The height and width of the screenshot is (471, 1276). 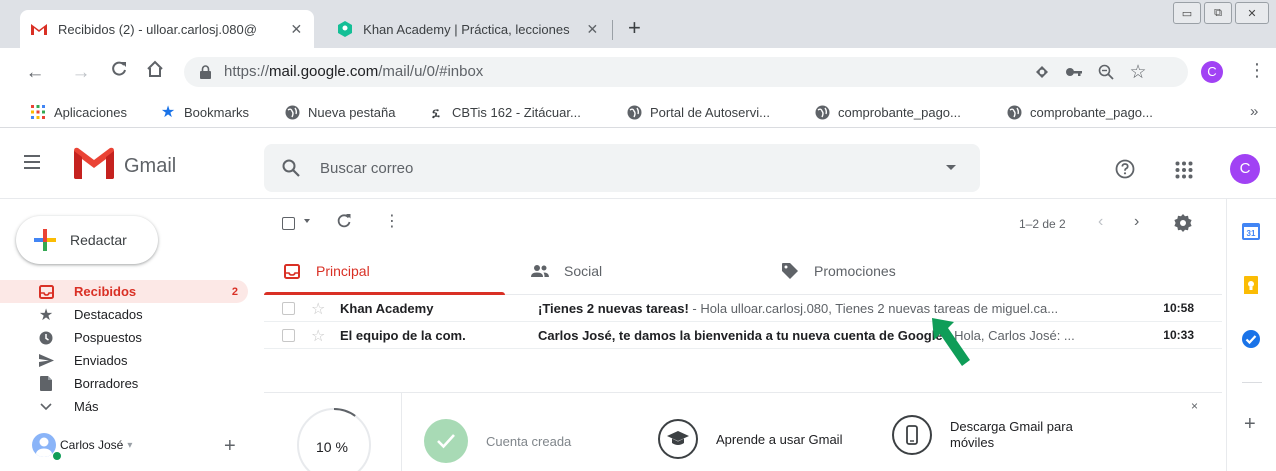 What do you see at coordinates (291, 169) in the screenshot?
I see `search-icon` at bounding box center [291, 169].